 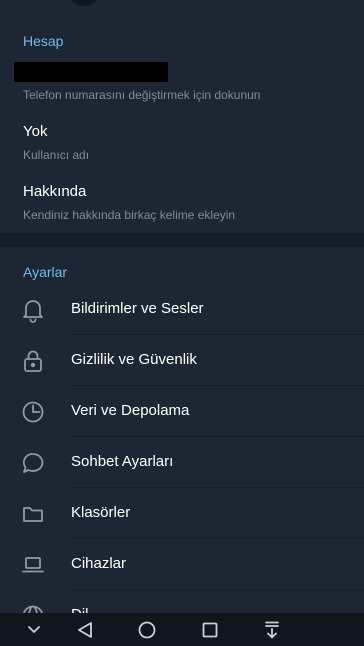 I want to click on back-triangle-icon, so click(x=85, y=630).